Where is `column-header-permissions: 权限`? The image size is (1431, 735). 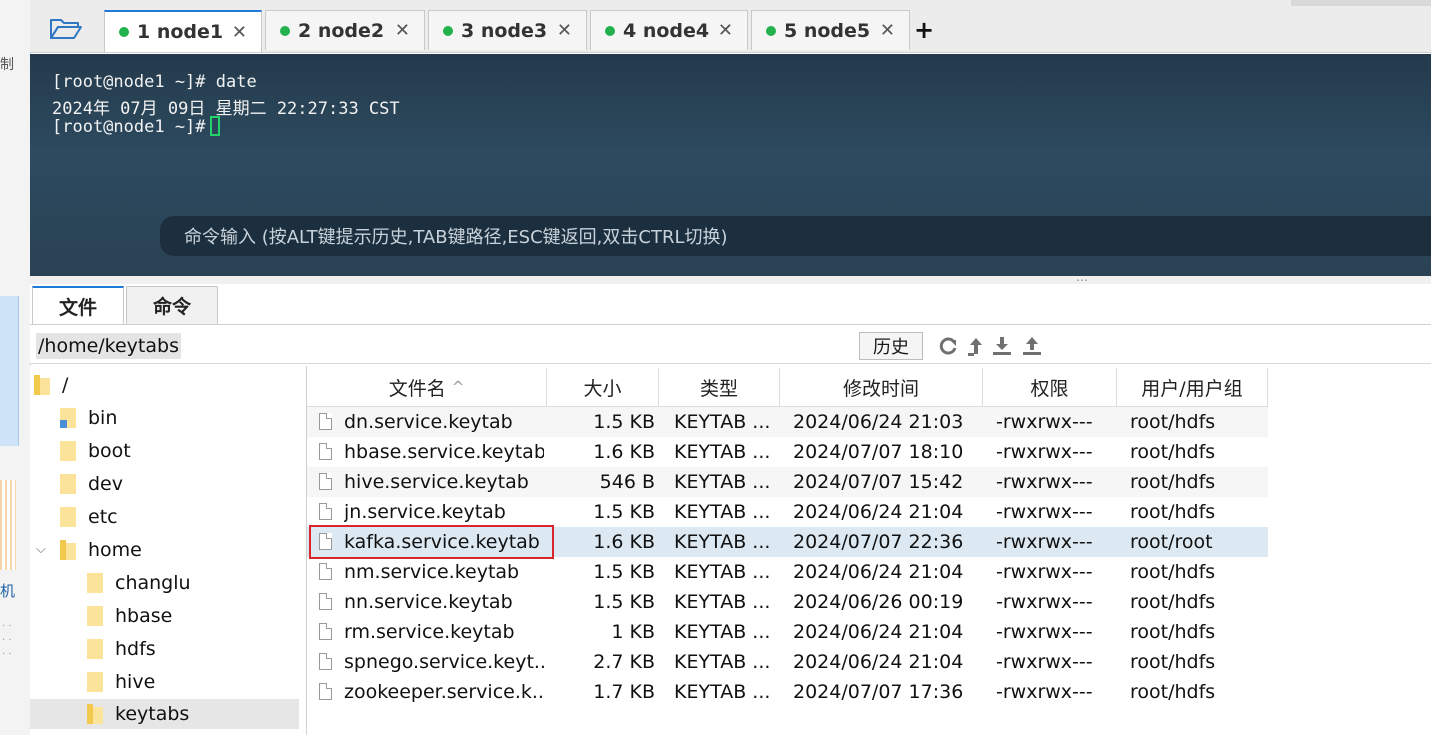
column-header-permissions: 权限 is located at coordinates (1050, 387).